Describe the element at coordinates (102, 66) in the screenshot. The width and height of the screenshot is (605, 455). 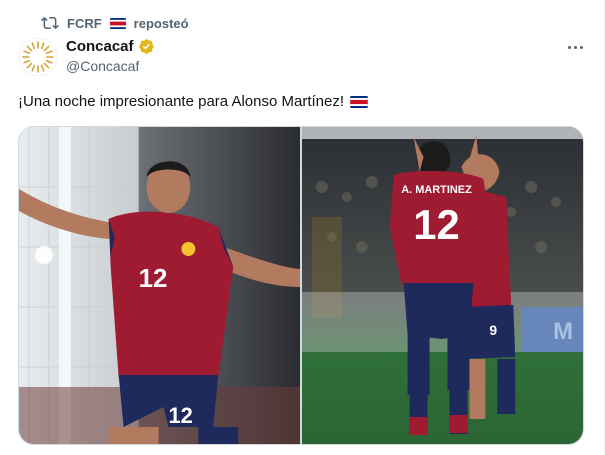
I see `author-handle: @Concacaf` at that location.